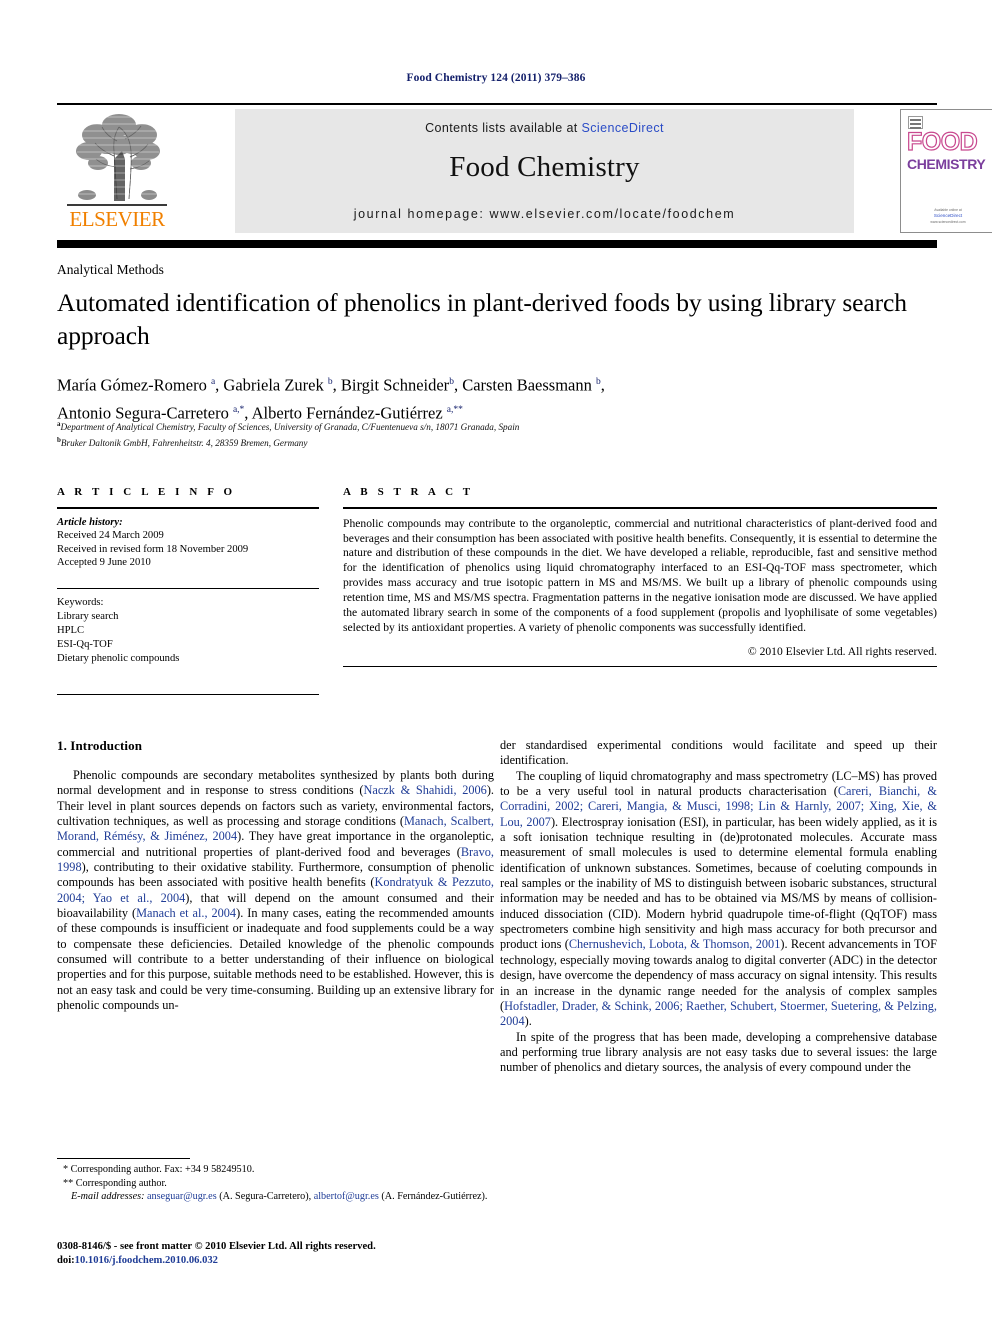 The width and height of the screenshot is (992, 1323). Describe the element at coordinates (408, 492) in the screenshot. I see `abstract-label: A B S T R A C T` at that location.